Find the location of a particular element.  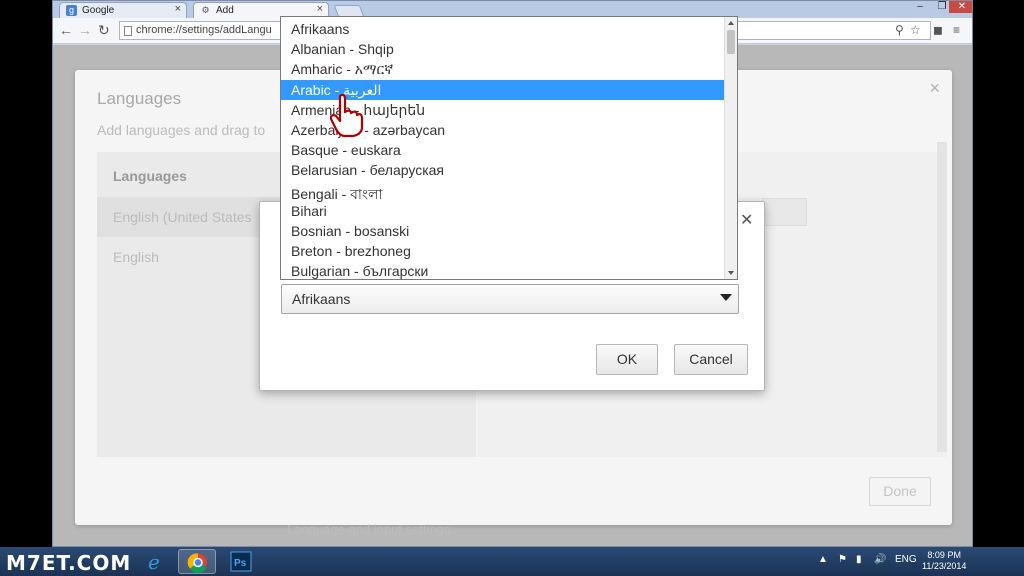

menu-icon: ≡ is located at coordinates (956, 30).